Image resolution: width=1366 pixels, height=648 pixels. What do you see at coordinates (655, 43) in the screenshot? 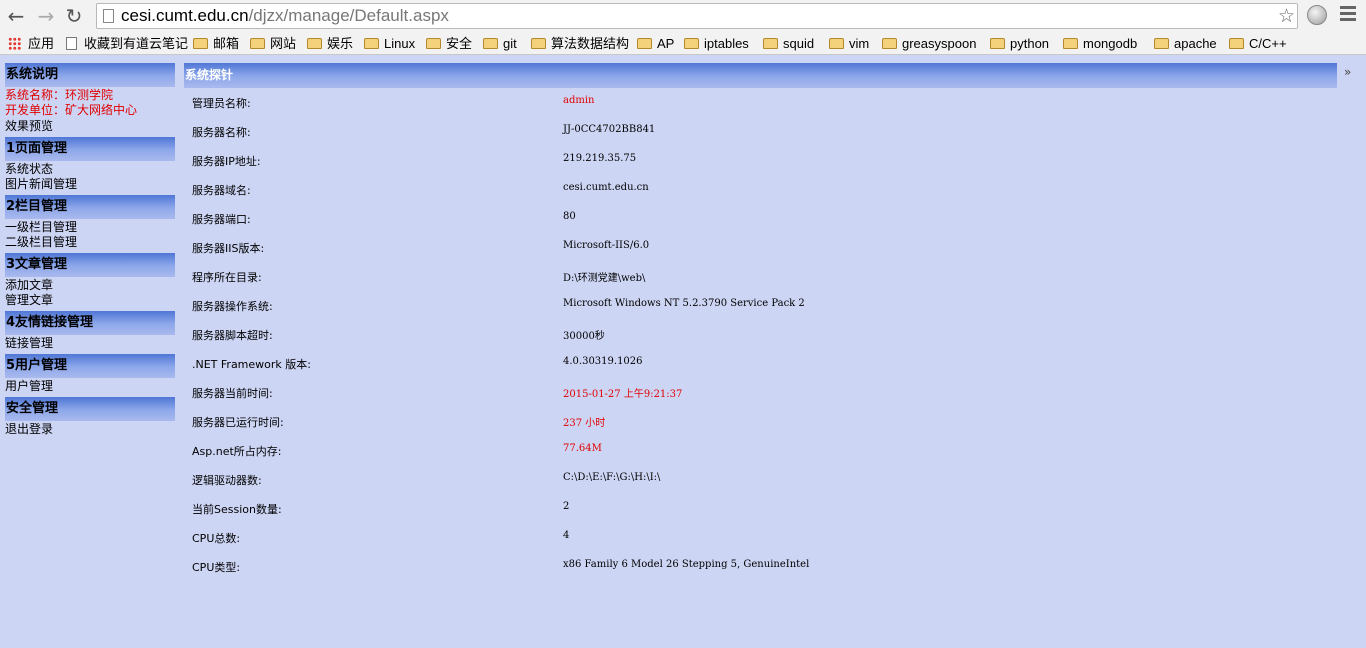
I see `bookmark-folder: AP` at bounding box center [655, 43].